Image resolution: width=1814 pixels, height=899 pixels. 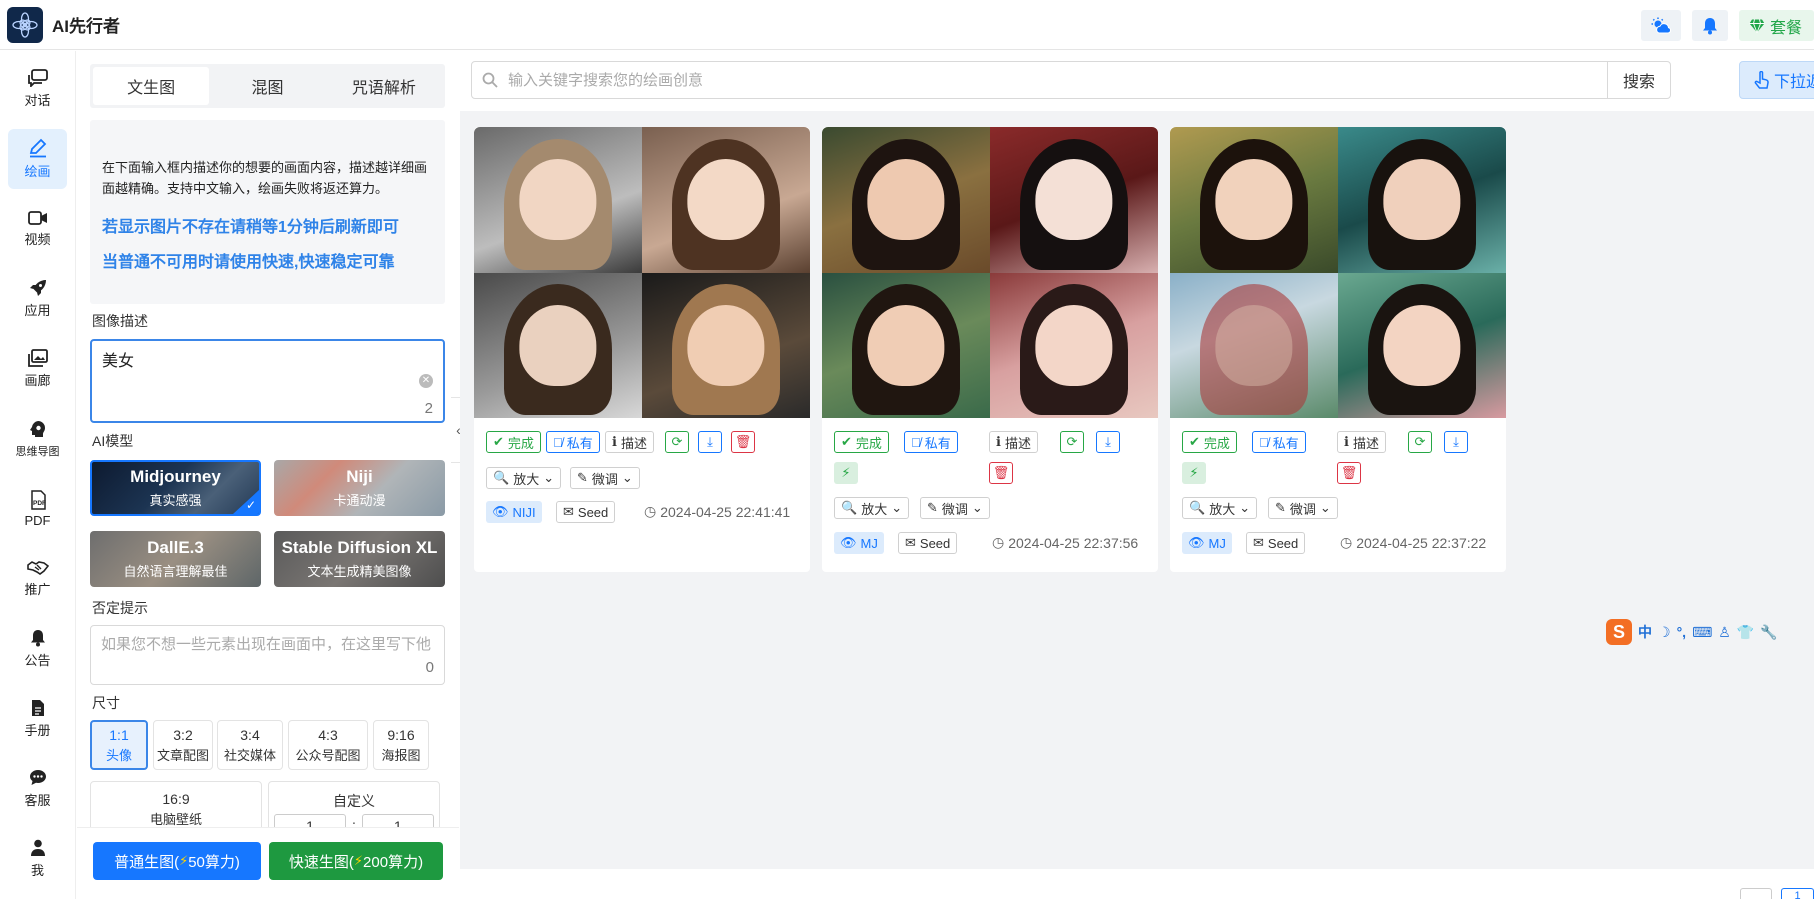 What do you see at coordinates (1057, 80) in the screenshot?
I see `search-input` at bounding box center [1057, 80].